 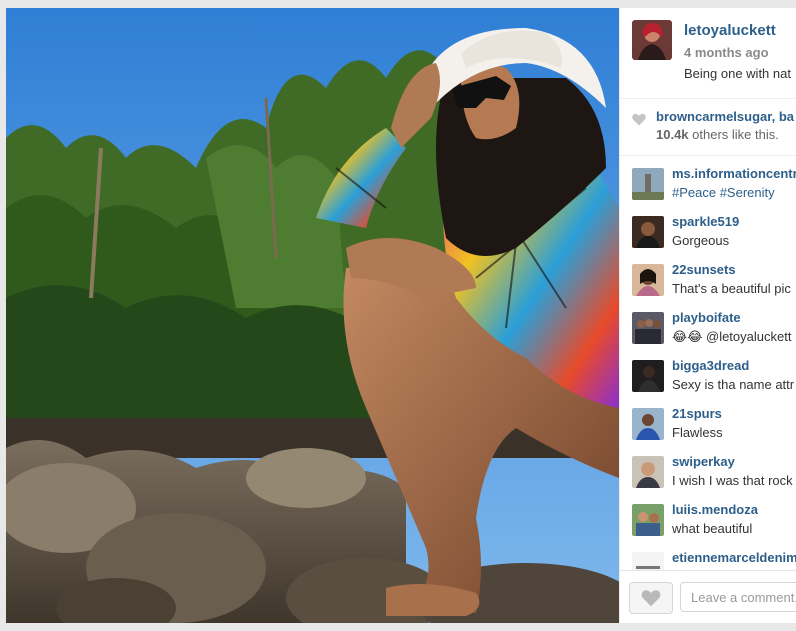 I want to click on post-caption: Being one with nat, so click(x=737, y=73).